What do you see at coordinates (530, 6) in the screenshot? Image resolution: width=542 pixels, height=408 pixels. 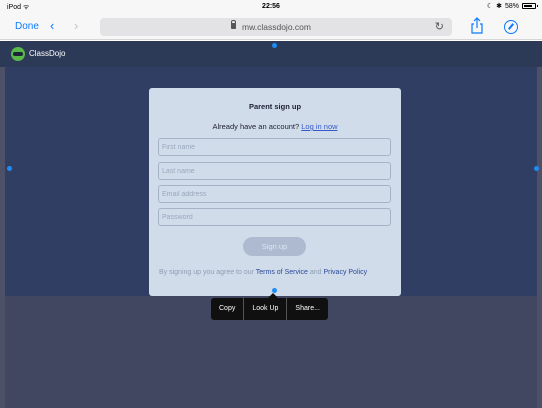 I see `battery-icon` at bounding box center [530, 6].